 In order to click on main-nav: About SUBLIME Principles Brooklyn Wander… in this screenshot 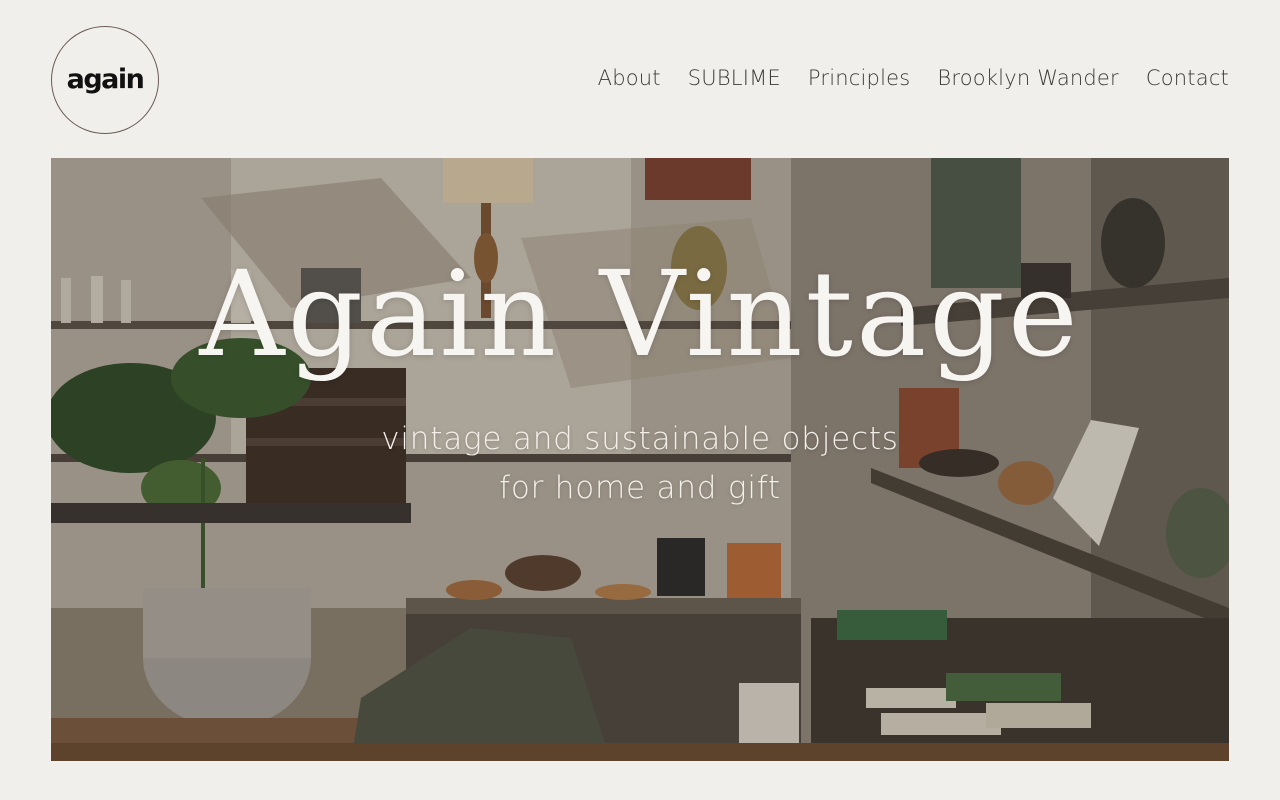, I will do `click(913, 78)`.